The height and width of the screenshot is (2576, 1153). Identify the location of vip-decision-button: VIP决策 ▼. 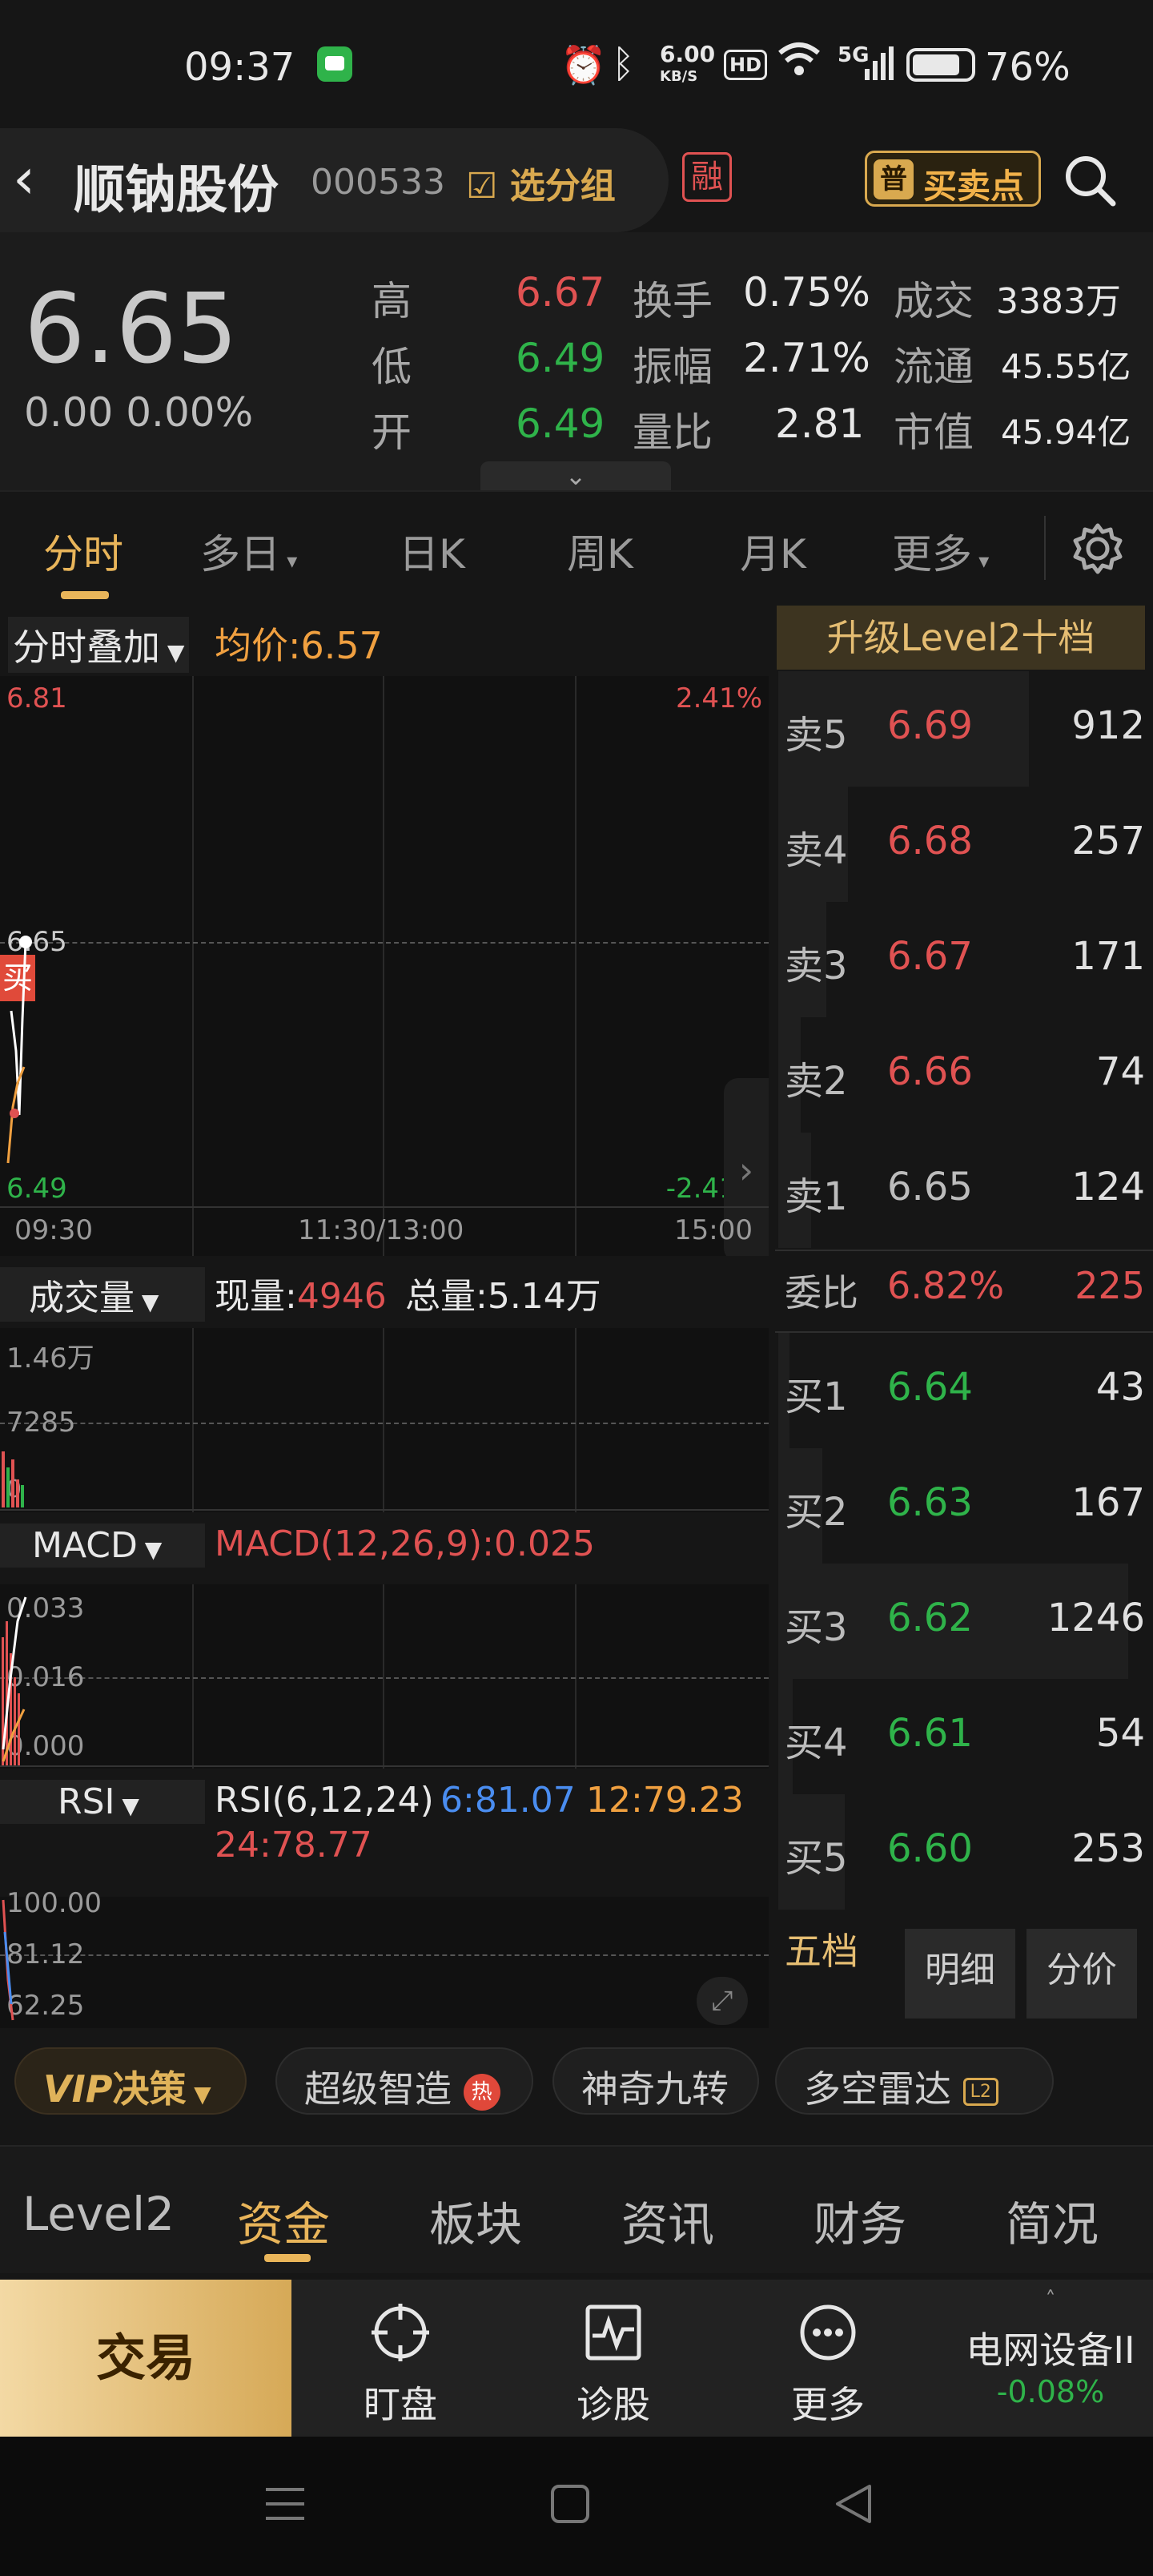
(130, 2081).